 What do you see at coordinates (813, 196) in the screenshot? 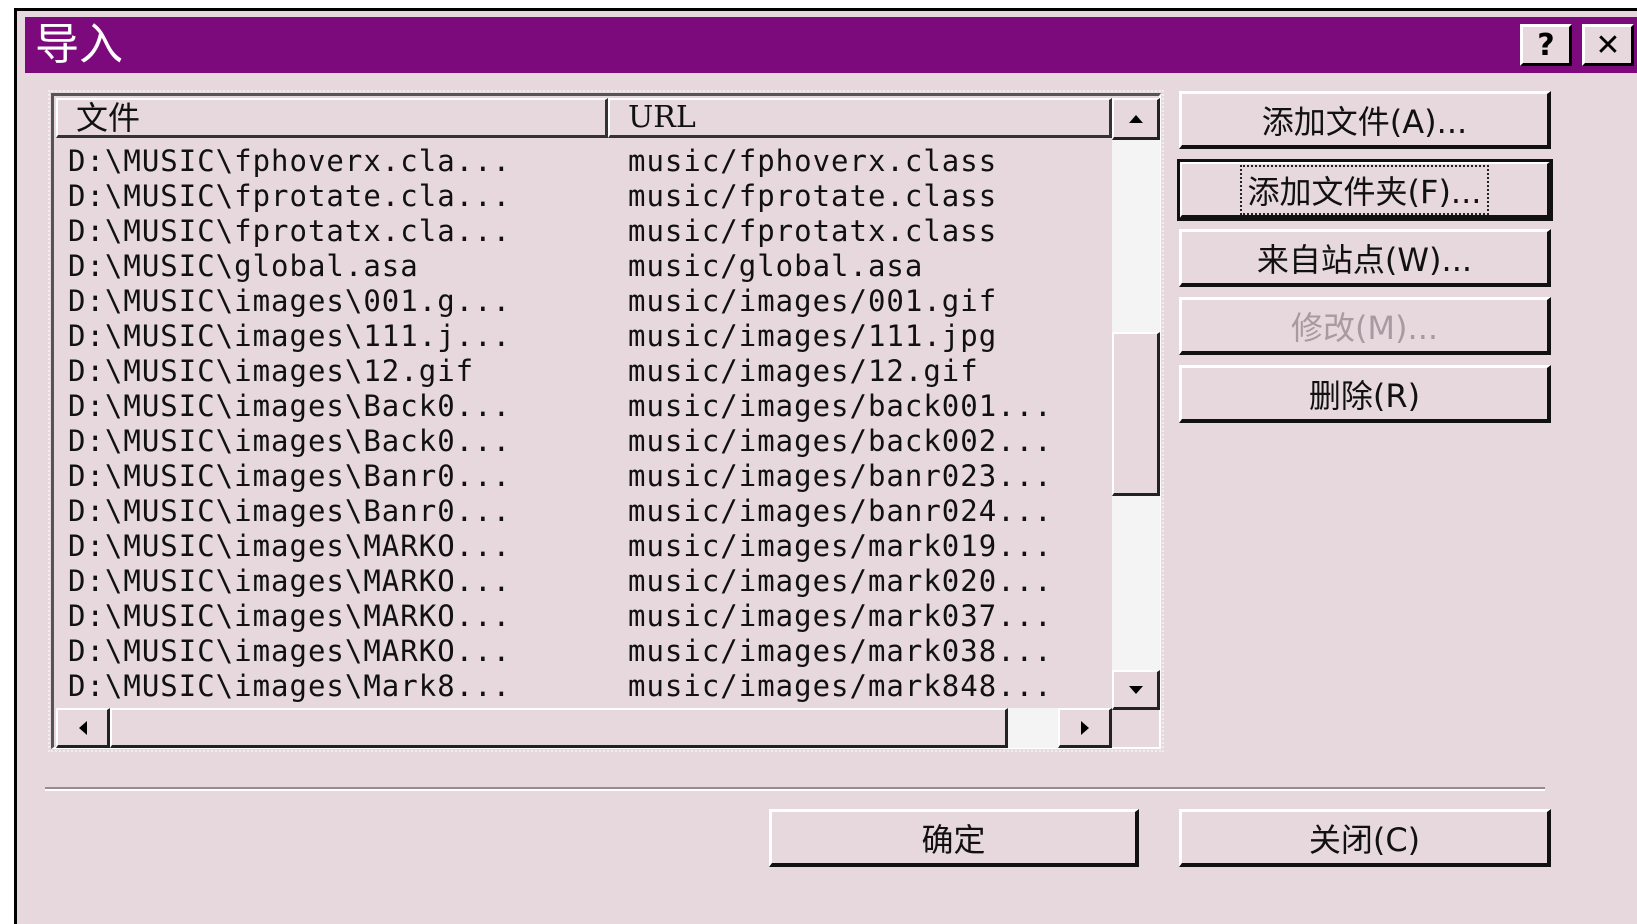
I see `row-url: music/fprotate.class` at bounding box center [813, 196].